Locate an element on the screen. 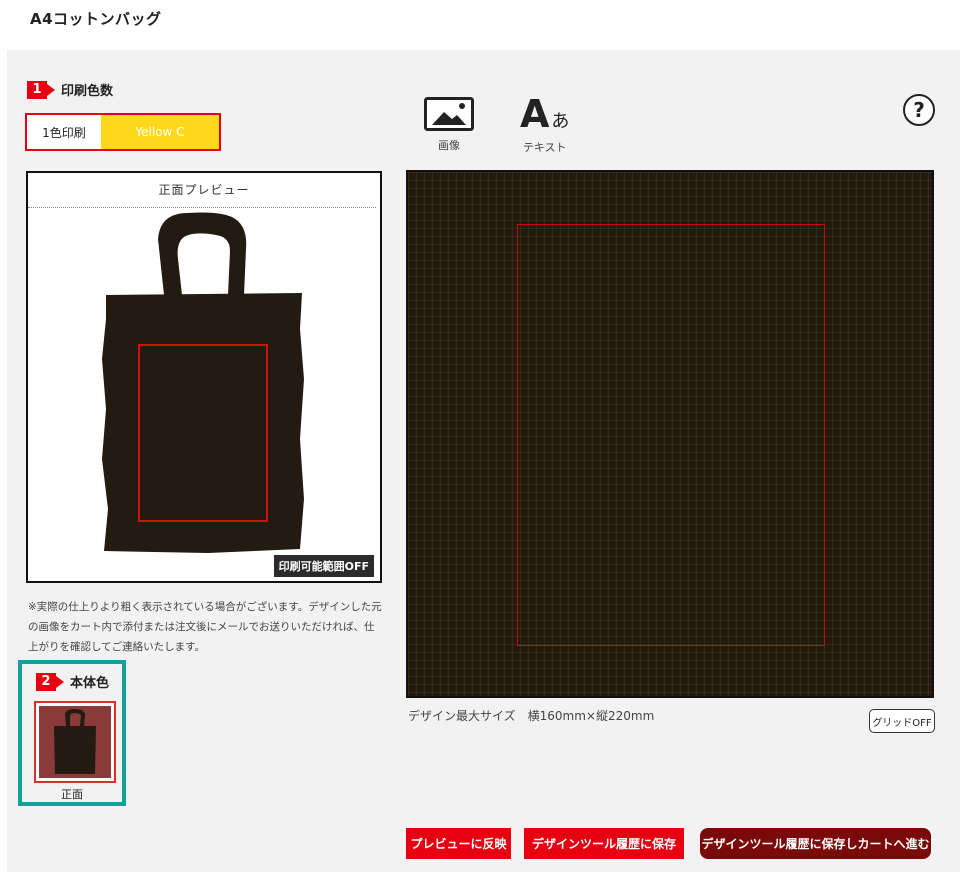  image-icon is located at coordinates (449, 114).